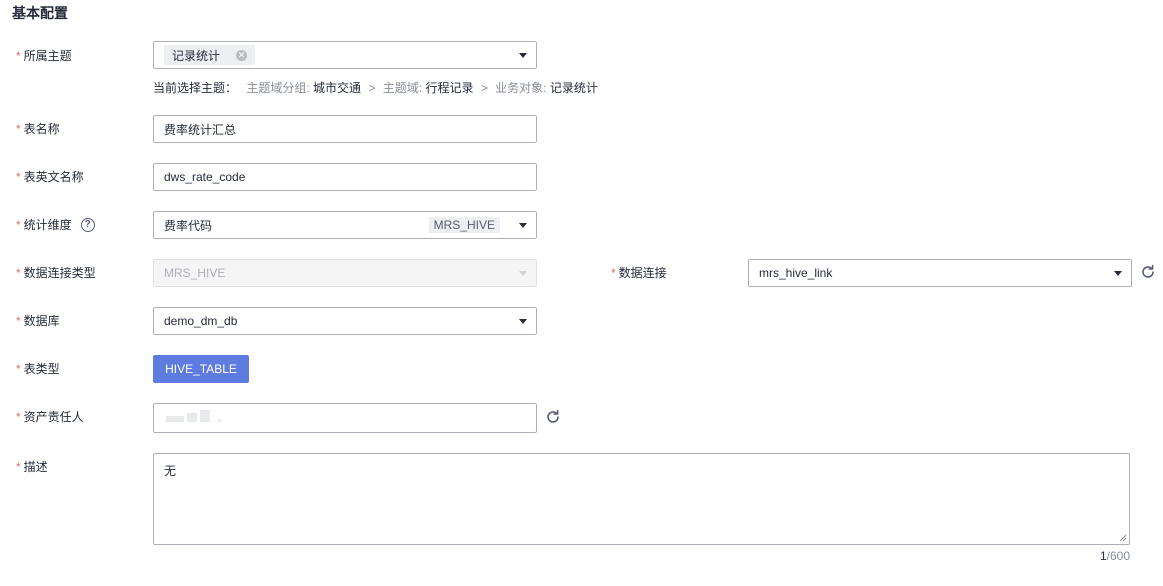 This screenshot has width=1163, height=586. I want to click on conn-type-label: * 数据连接类型, so click(56, 273).